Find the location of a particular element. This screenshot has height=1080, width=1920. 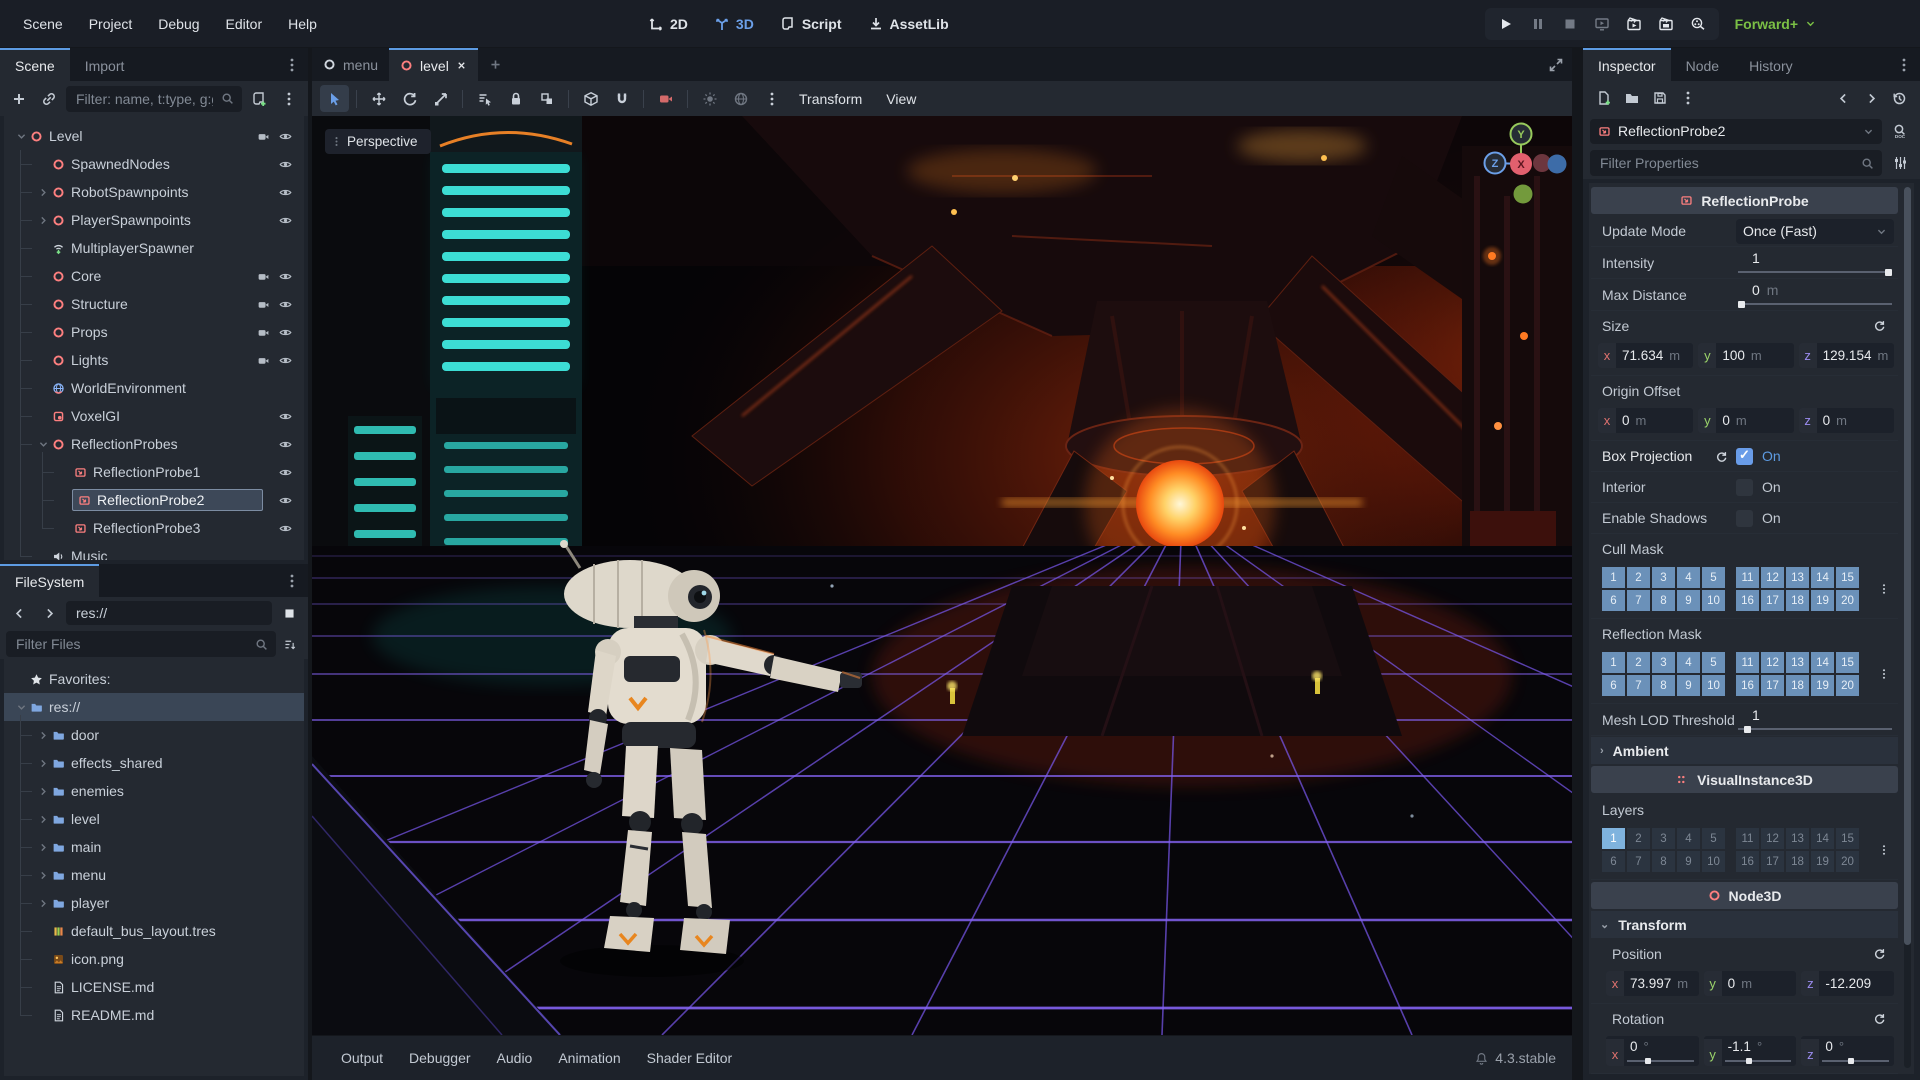

camera-preview-button is located at coordinates (665, 98).